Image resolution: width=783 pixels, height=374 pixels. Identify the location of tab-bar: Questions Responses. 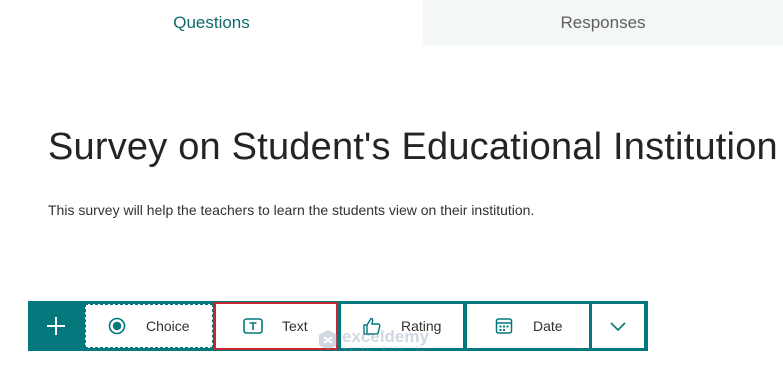
(391, 22).